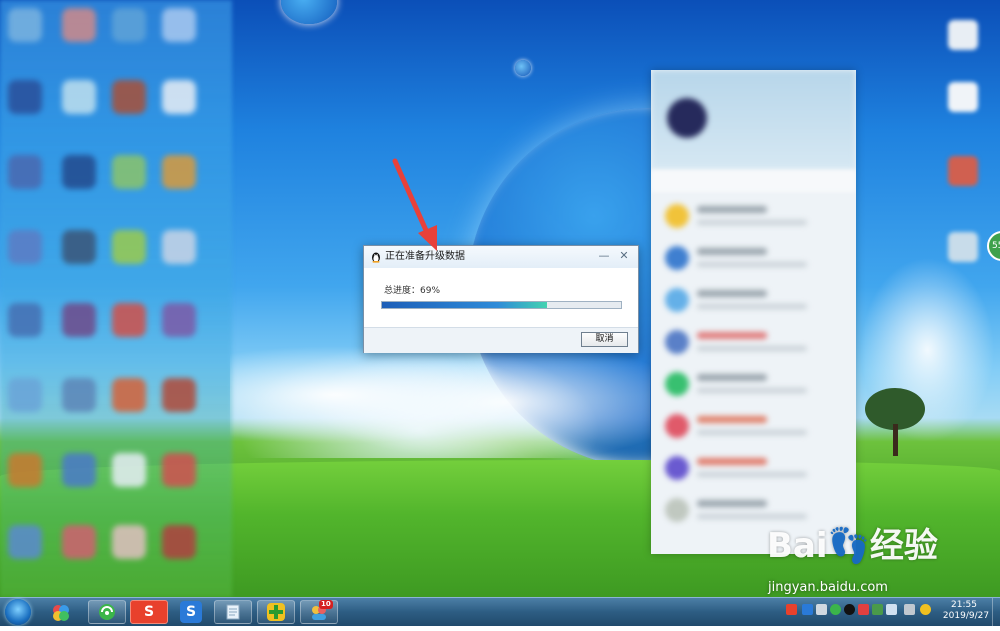 The width and height of the screenshot is (1000, 631). What do you see at coordinates (412, 291) in the screenshot?
I see `progress-label: 总进度：69%` at bounding box center [412, 291].